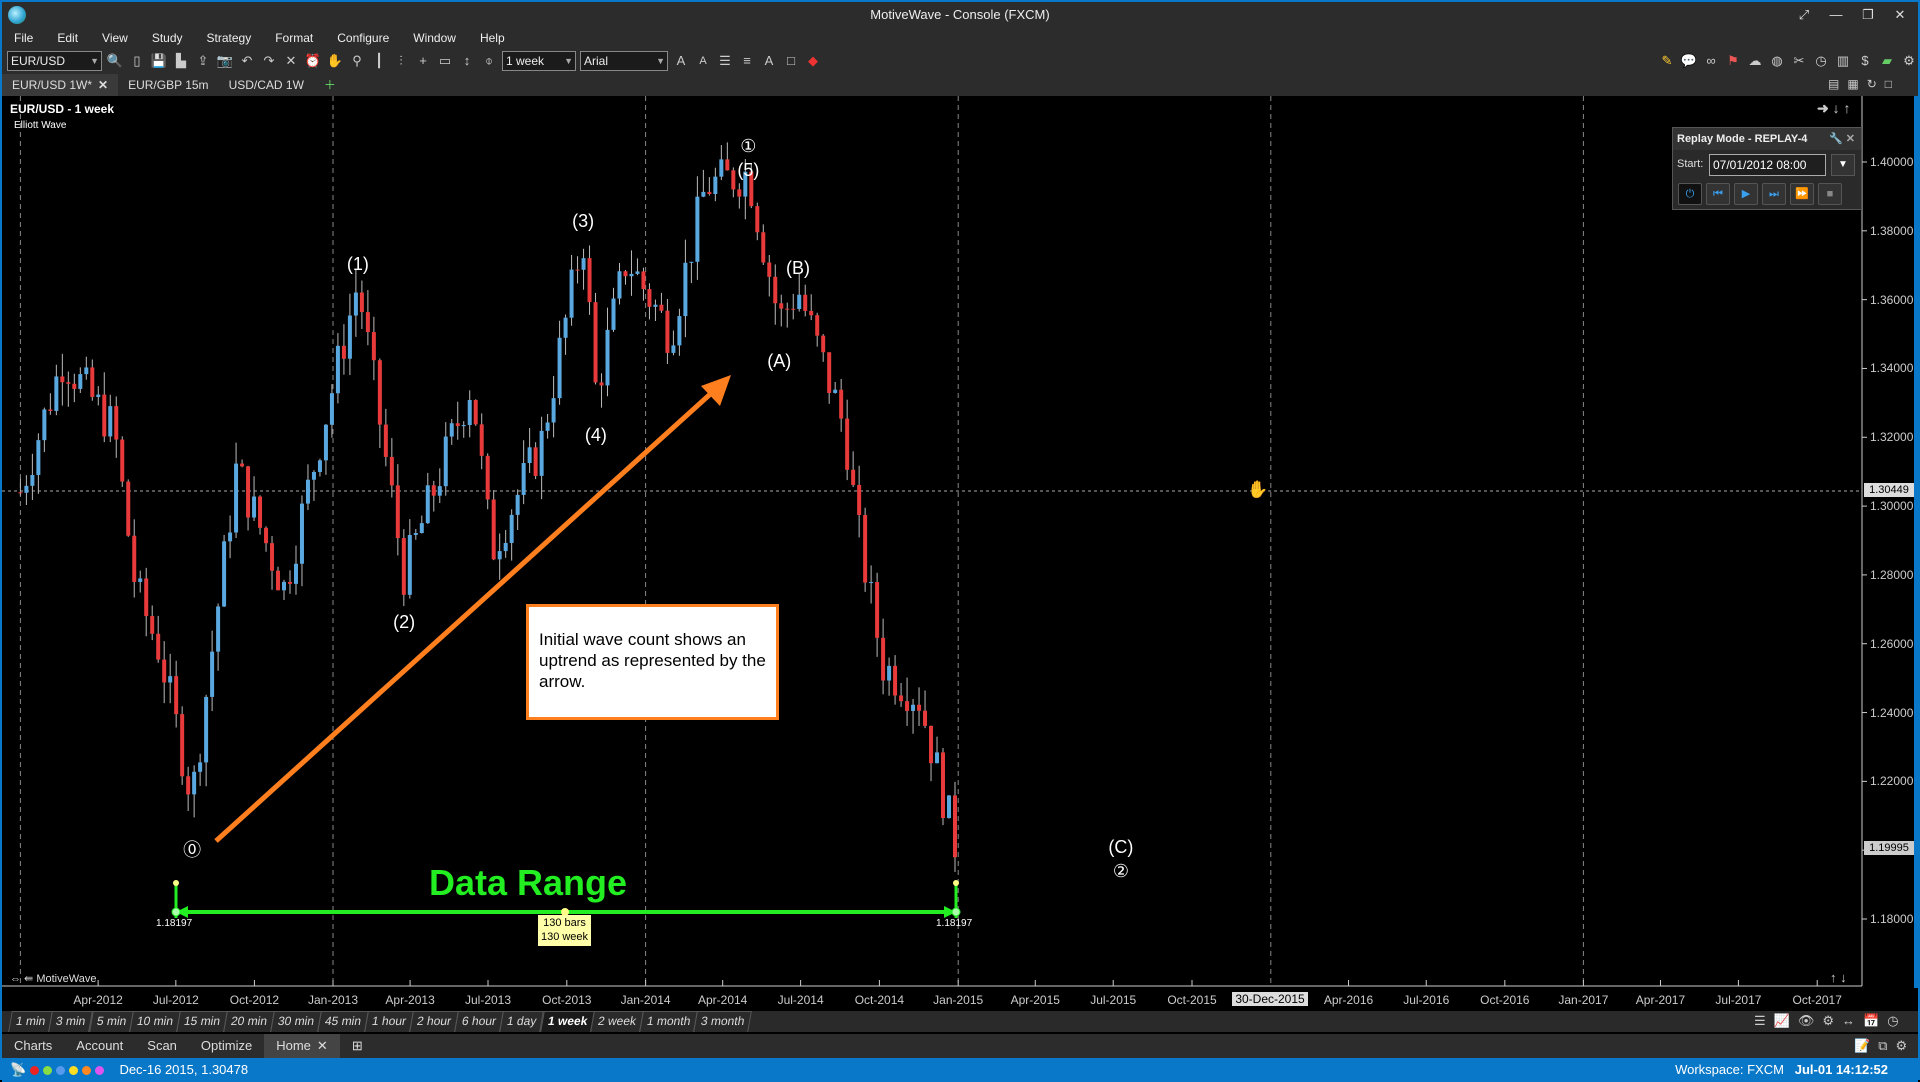  What do you see at coordinates (1767, 165) in the screenshot?
I see `start-input: 07/01/2012 08:00` at bounding box center [1767, 165].